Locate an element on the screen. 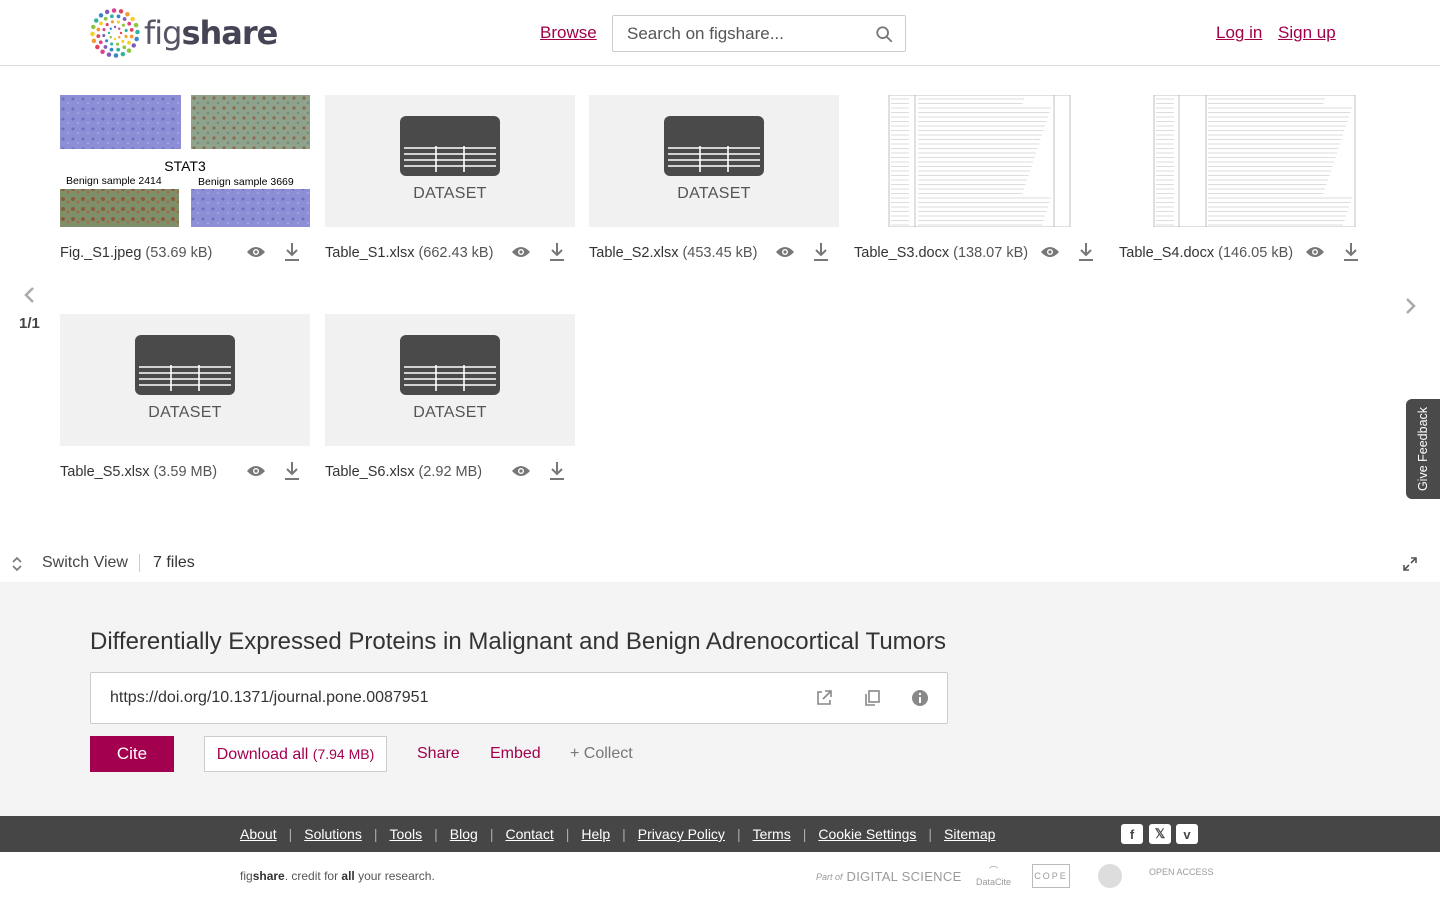 The image size is (1440, 900). footer-link-help: Help is located at coordinates (595, 834).